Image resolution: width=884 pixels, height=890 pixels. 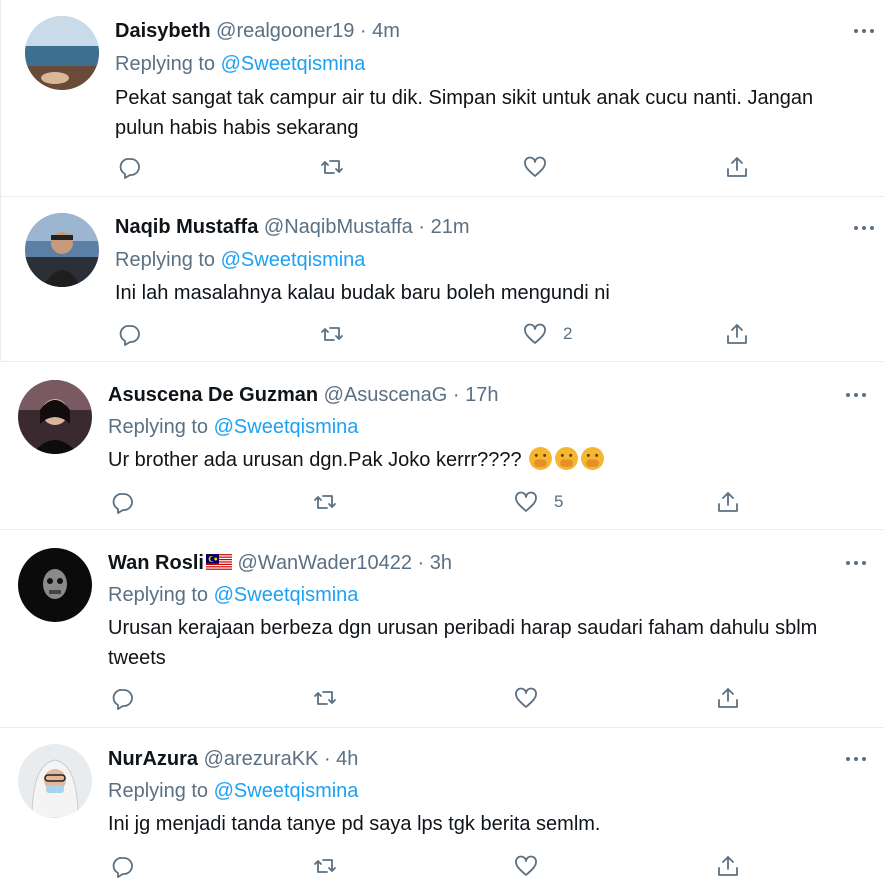 I want to click on like-button: 2, so click(x=547, y=334).